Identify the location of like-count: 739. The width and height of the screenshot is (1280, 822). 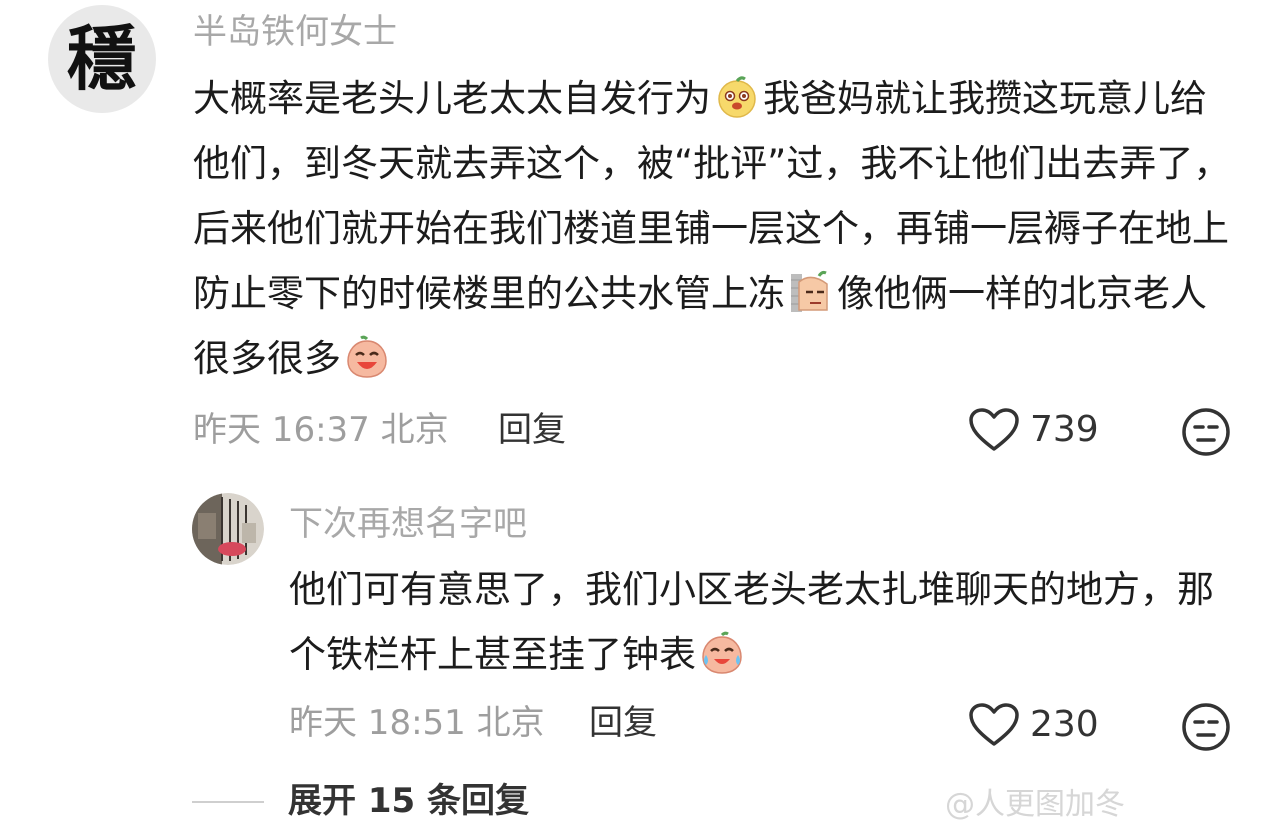
(1064, 429).